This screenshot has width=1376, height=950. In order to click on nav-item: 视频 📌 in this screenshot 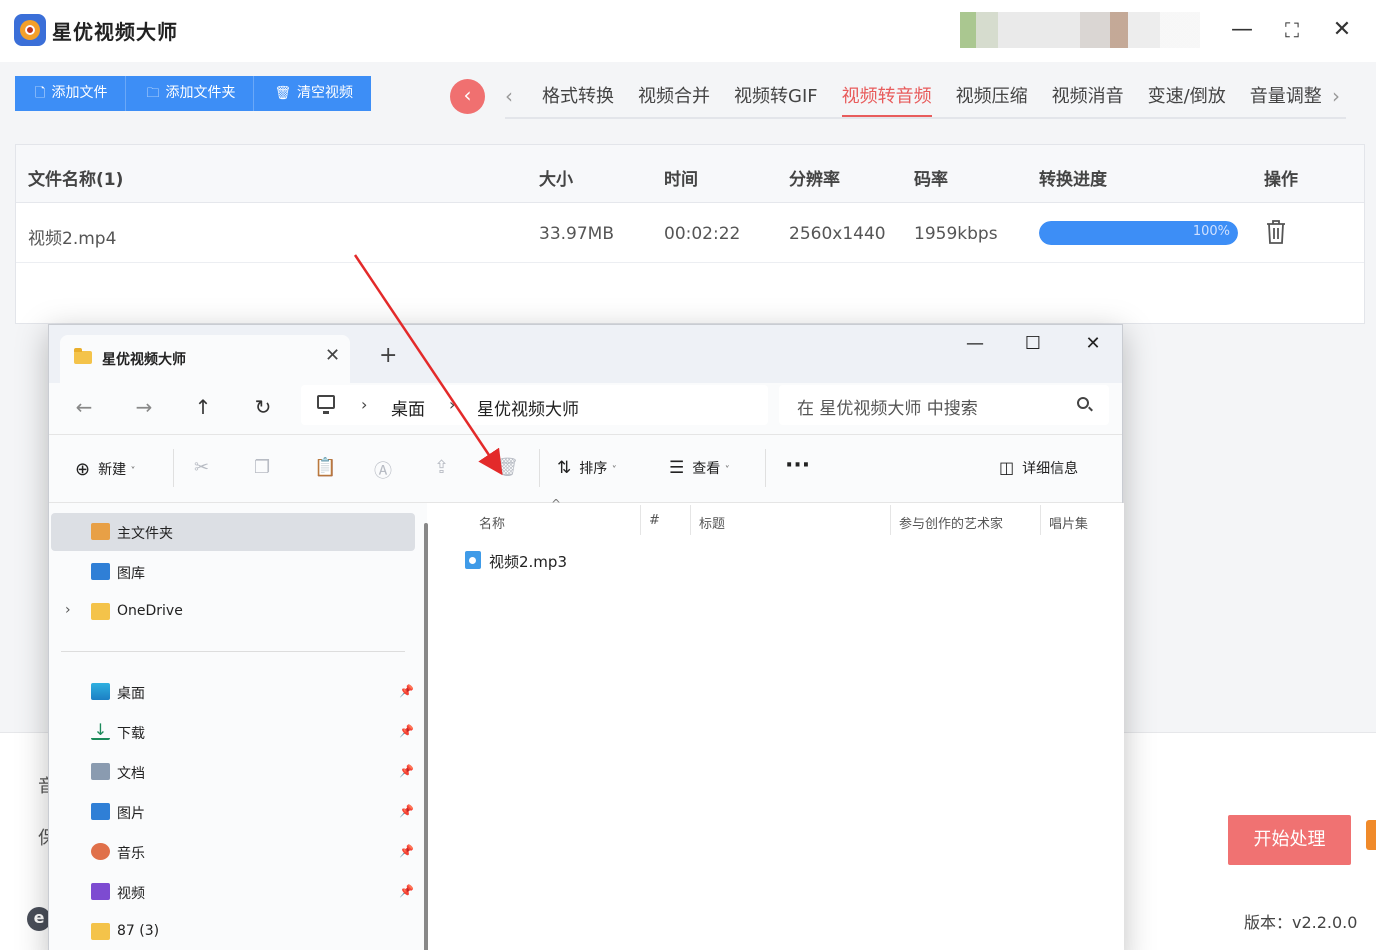, I will do `click(233, 892)`.